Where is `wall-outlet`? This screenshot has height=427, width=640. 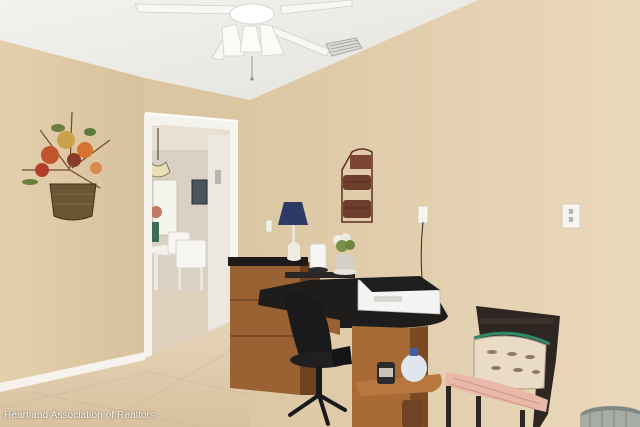 wall-outlet is located at coordinates (571, 216).